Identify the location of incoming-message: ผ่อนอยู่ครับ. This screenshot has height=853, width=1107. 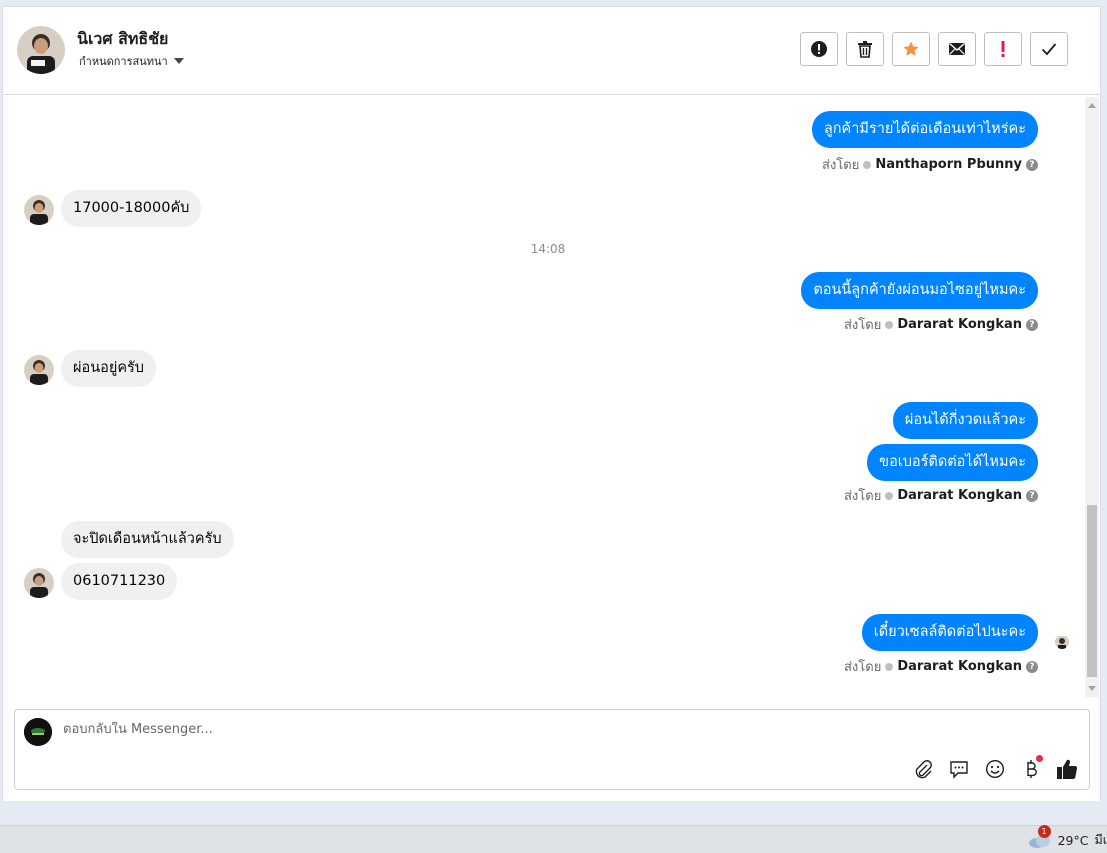
(109, 368).